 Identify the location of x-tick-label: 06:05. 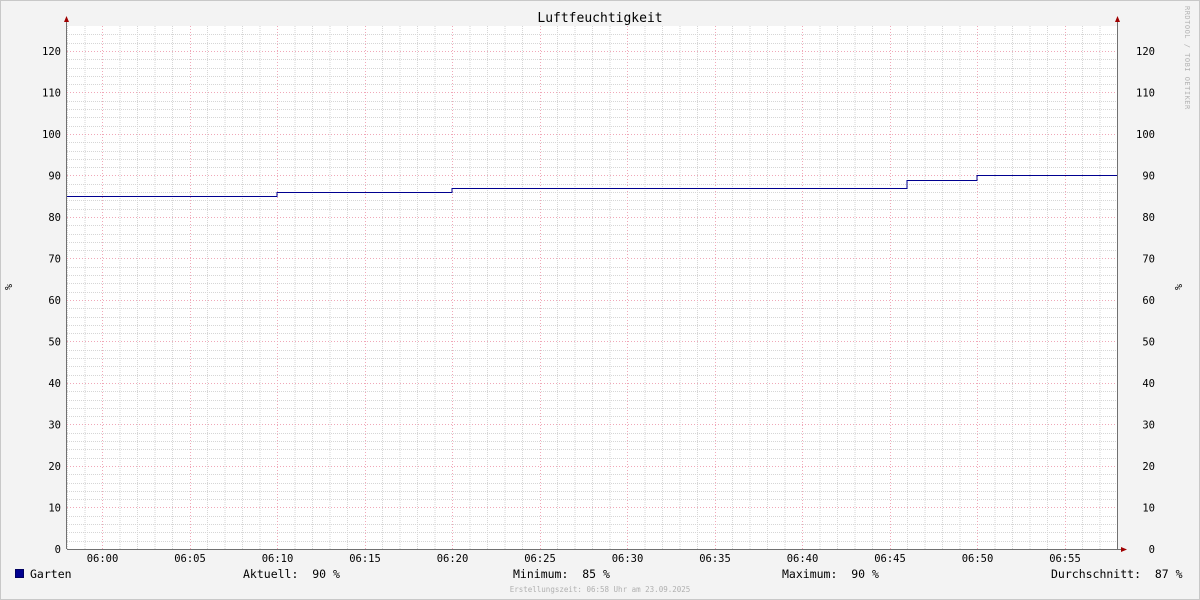
(190, 559).